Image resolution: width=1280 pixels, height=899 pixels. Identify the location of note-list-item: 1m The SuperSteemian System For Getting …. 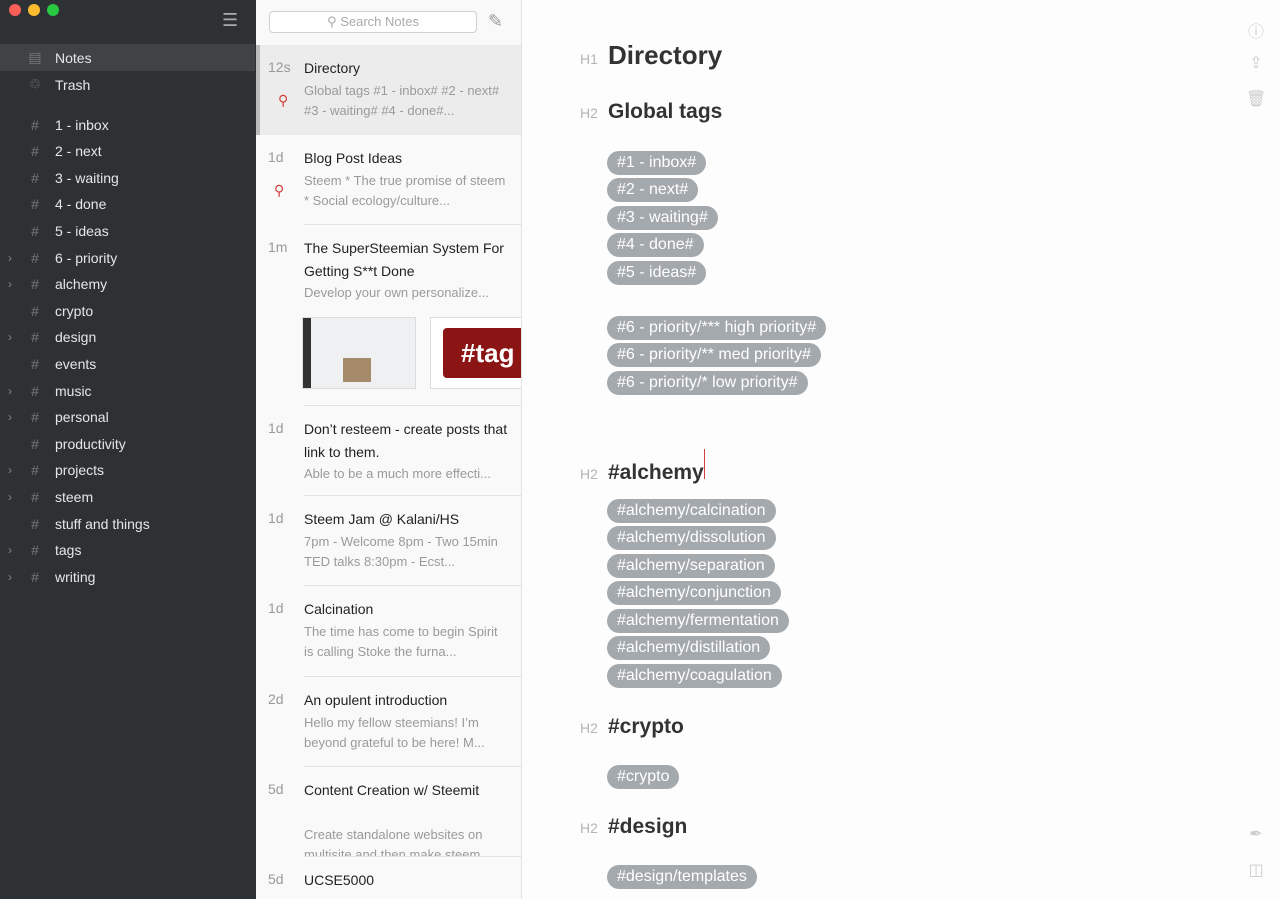
(388, 315).